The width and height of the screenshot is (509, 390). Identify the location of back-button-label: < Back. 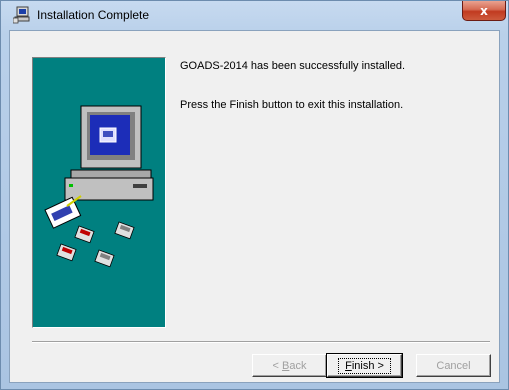
(289, 365).